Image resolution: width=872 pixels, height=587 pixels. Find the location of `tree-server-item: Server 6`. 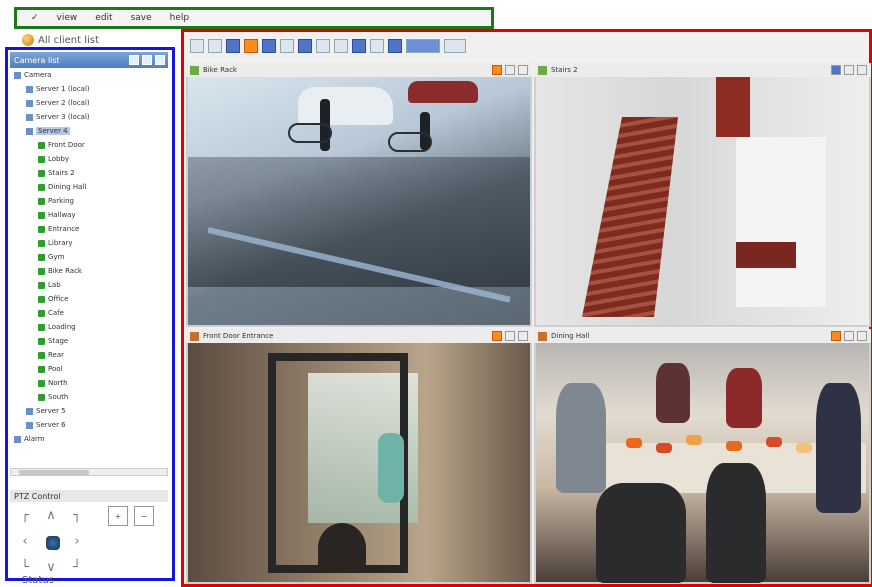

tree-server-item: Server 6 is located at coordinates (46, 425).